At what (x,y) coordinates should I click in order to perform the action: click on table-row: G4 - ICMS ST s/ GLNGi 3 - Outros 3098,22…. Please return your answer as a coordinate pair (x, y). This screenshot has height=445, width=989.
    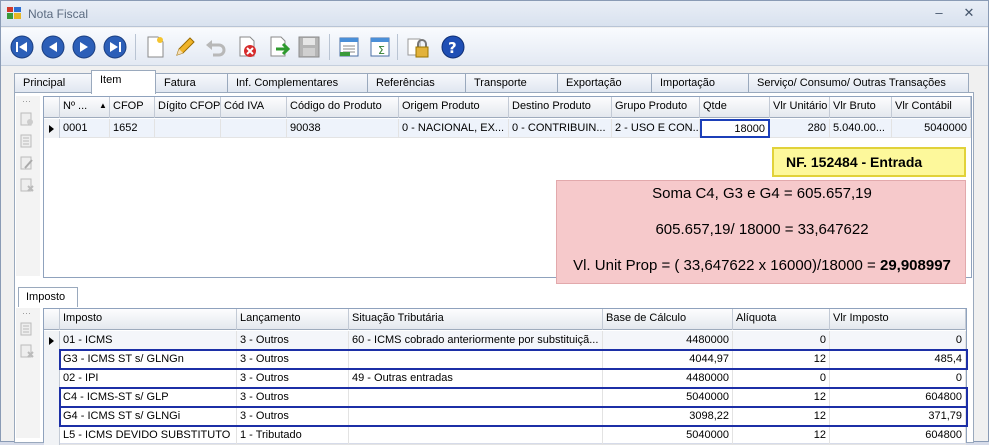
    Looking at the image, I should click on (505, 416).